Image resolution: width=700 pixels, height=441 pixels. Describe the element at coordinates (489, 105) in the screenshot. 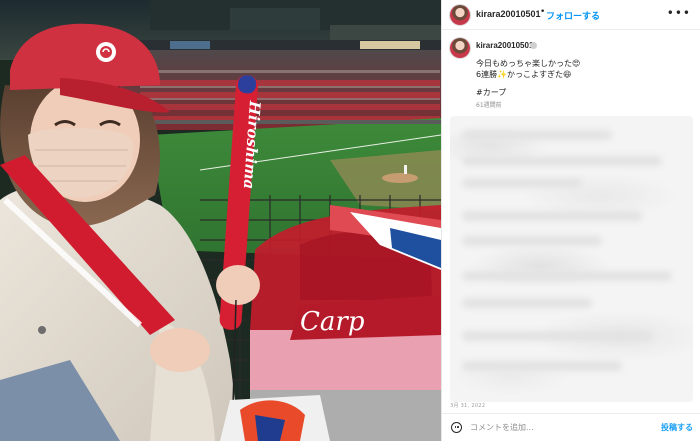

I see `caption-time-ago: 61週間前` at that location.